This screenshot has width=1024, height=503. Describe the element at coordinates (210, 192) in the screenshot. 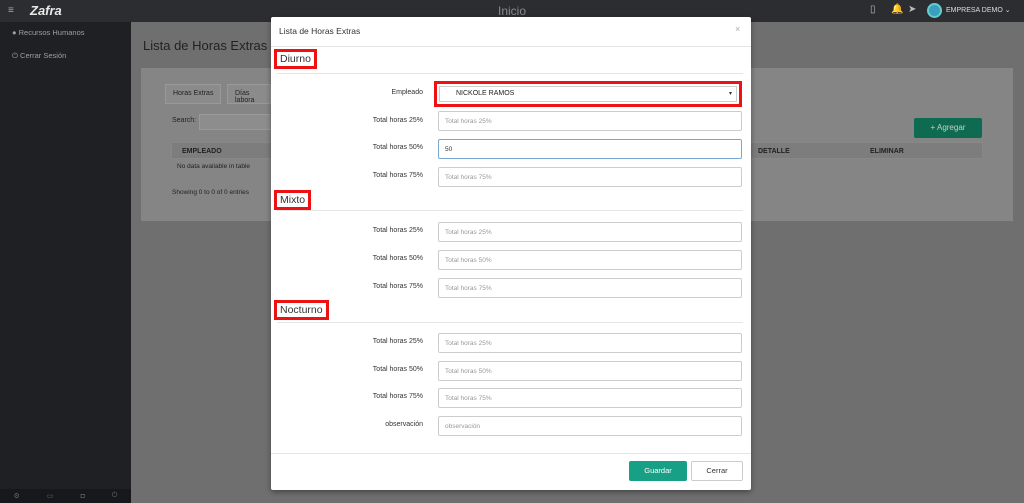

I see `table-info: Showing 0 to 0 of 0 entries` at that location.